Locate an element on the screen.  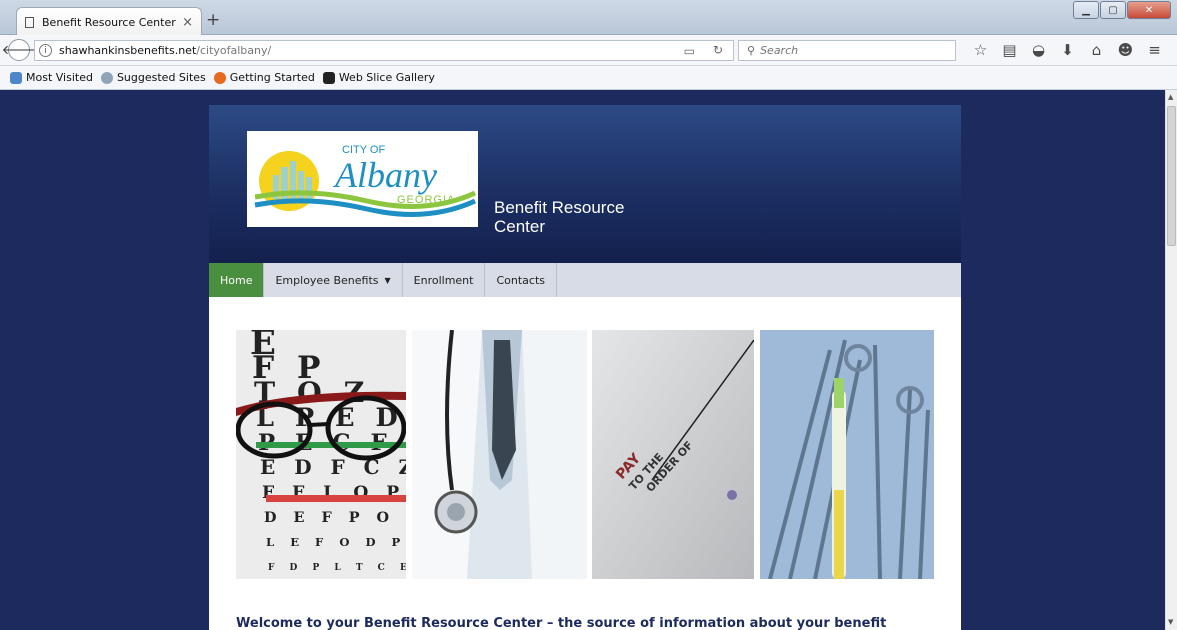
scroll-down-icon: ▼ is located at coordinates (1170, 622).